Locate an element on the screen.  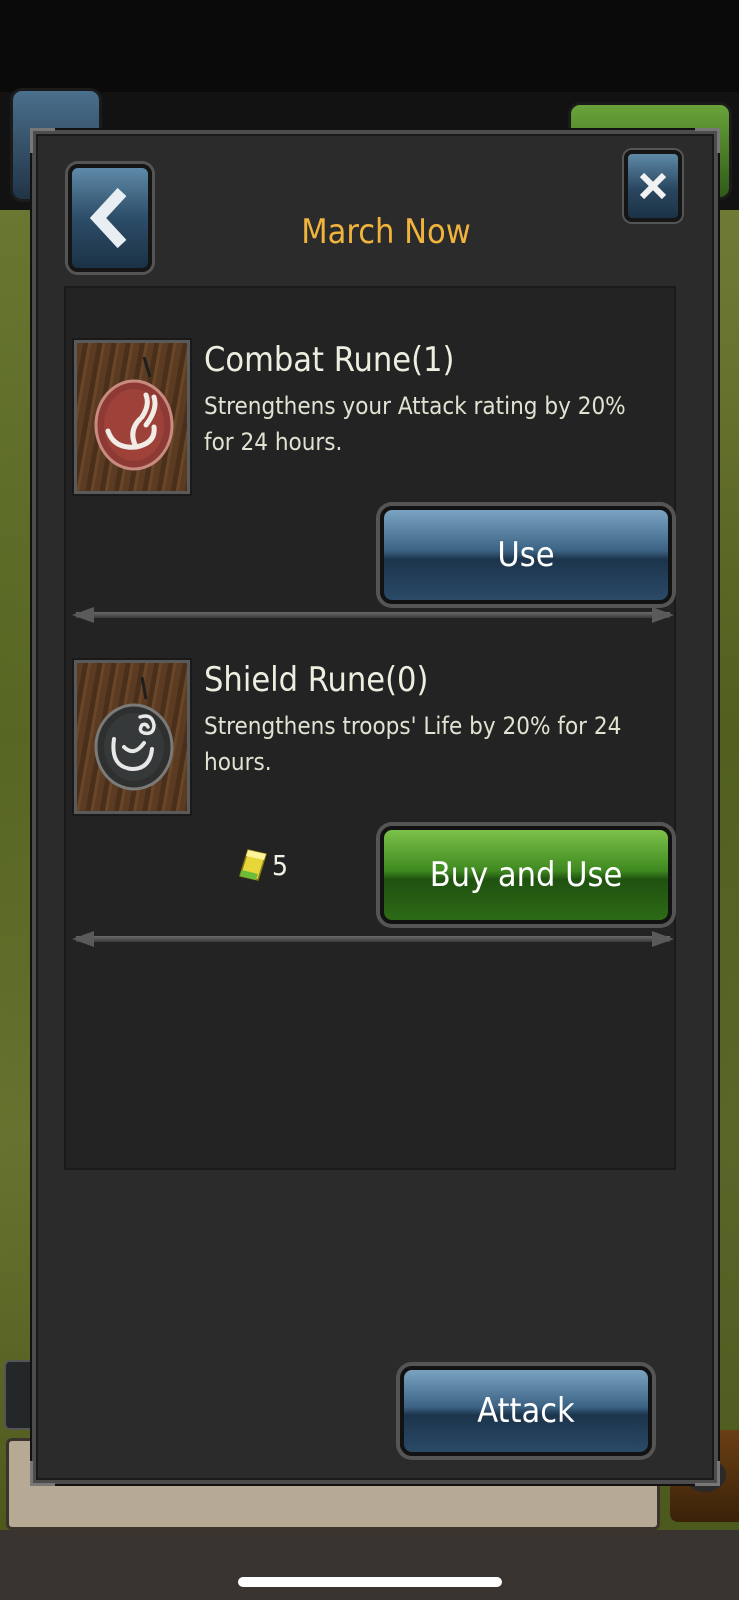
chevron-left-icon is located at coordinates (108, 218).